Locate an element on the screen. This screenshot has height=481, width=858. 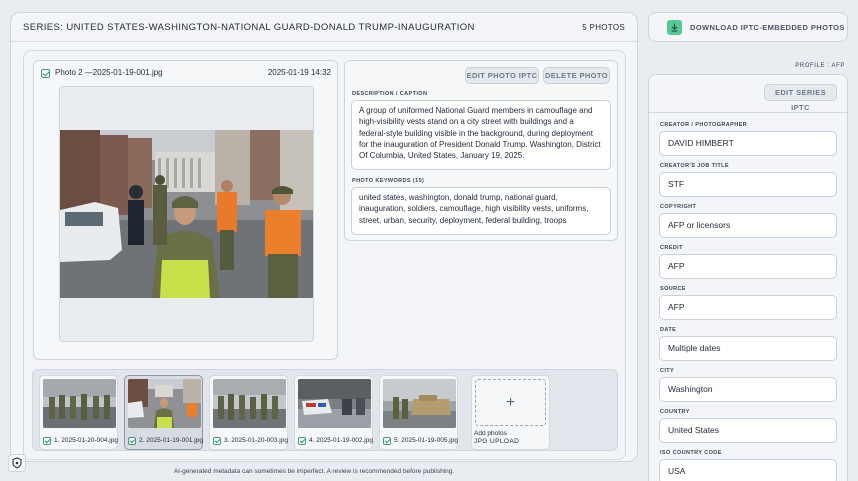
add-photos-format: JPG UPLOAD is located at coordinates (497, 441).